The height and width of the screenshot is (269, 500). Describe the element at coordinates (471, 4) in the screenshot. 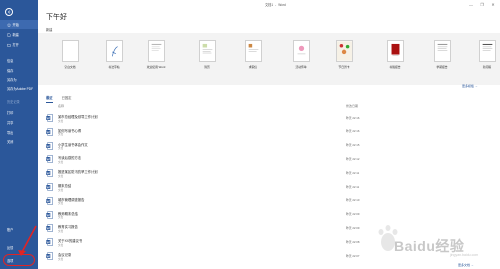

I see `minimize-button: —` at that location.